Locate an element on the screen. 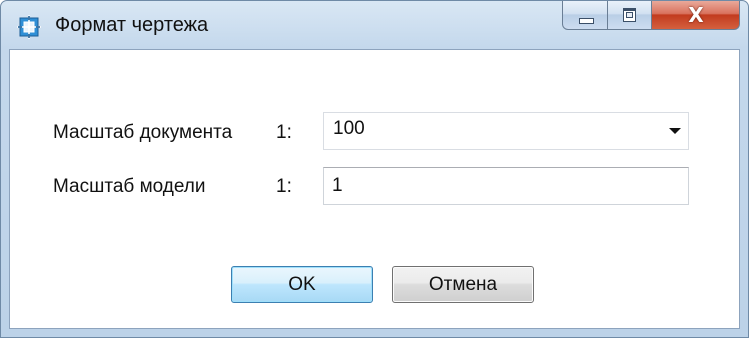 This screenshot has width=749, height=338. drawing-format-icon is located at coordinates (29, 27).